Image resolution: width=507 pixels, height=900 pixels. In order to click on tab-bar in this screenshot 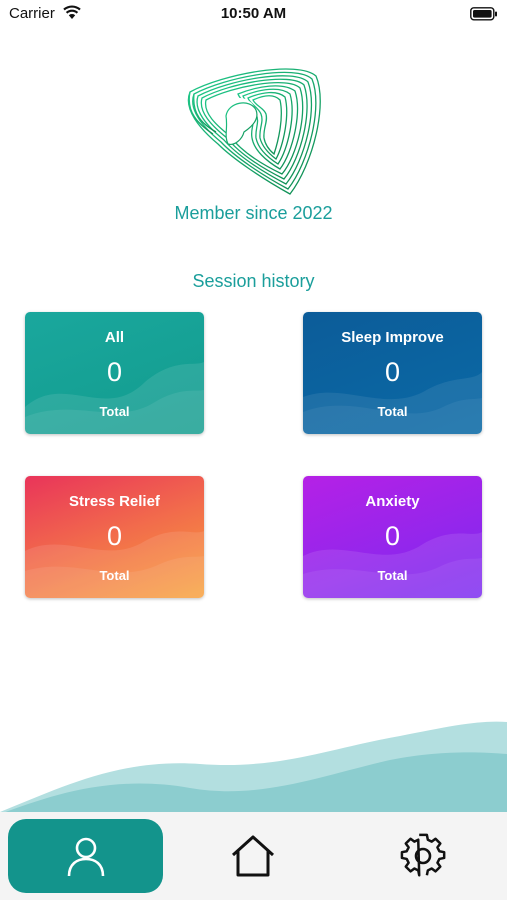, I will do `click(253, 856)`.